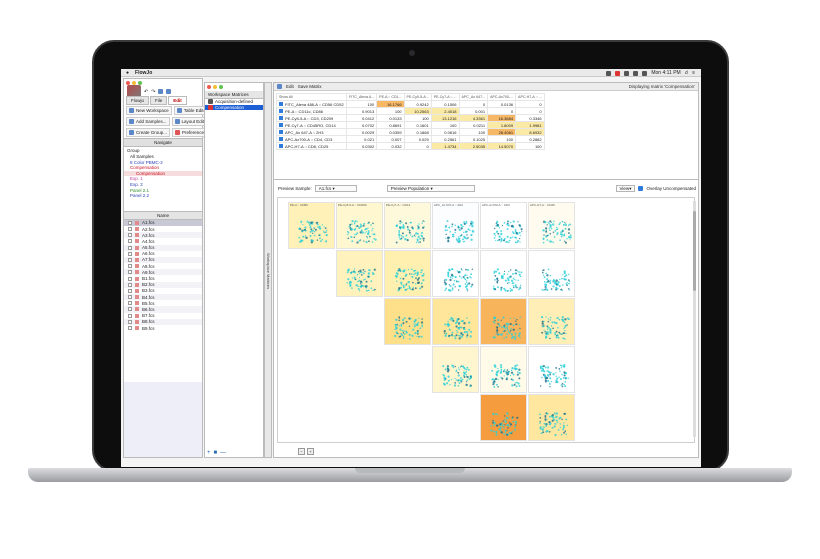 The width and height of the screenshot is (820, 559). What do you see at coordinates (361, 111) in the screenshot?
I see `matrix-cell: 0.9013` at bounding box center [361, 111].